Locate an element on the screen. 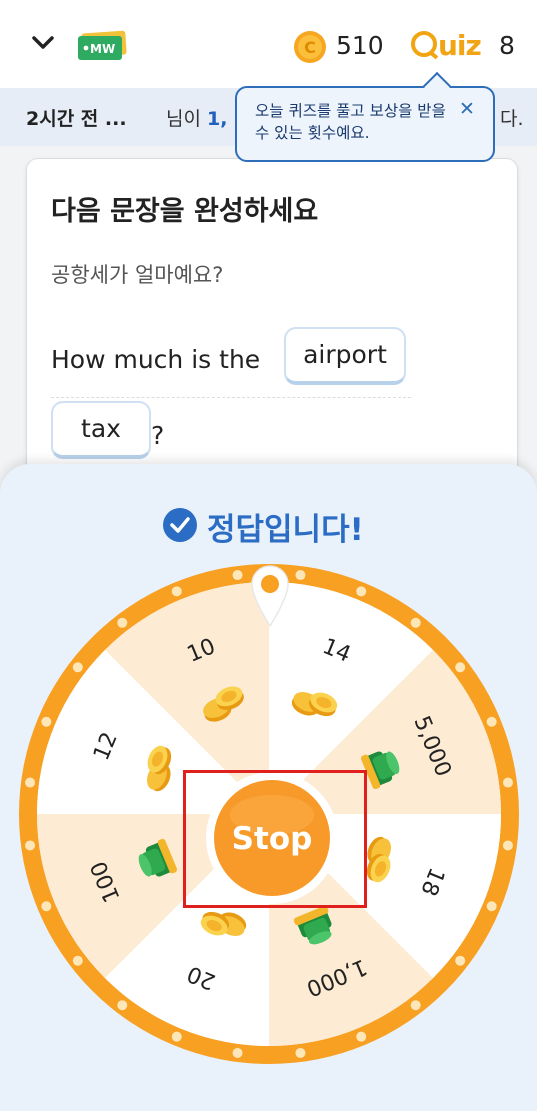  quiz-count-tooltip: 오늘 퀴즈를 풀고 보상을 받을 수 있는 횟수예요. ✕ is located at coordinates (365, 124).